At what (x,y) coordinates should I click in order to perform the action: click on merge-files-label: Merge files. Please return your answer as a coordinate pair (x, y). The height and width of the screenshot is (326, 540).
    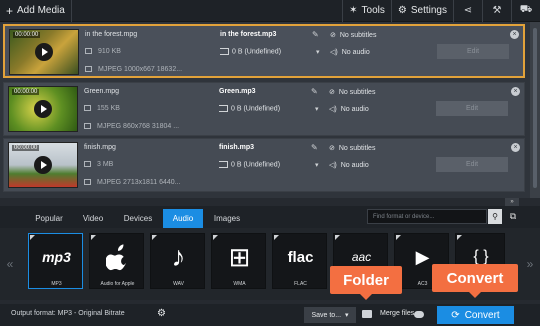
    Looking at the image, I should click on (397, 313).